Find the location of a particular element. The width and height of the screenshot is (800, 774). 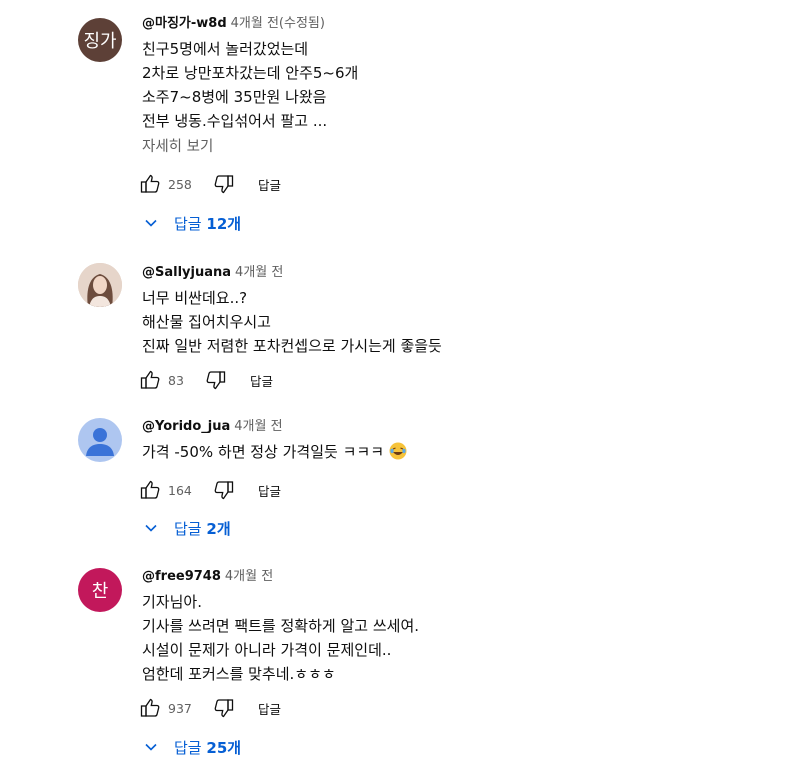

comment-line: 엄한데 포커스를 맞추네.ㅎㅎㅎ is located at coordinates (239, 674).